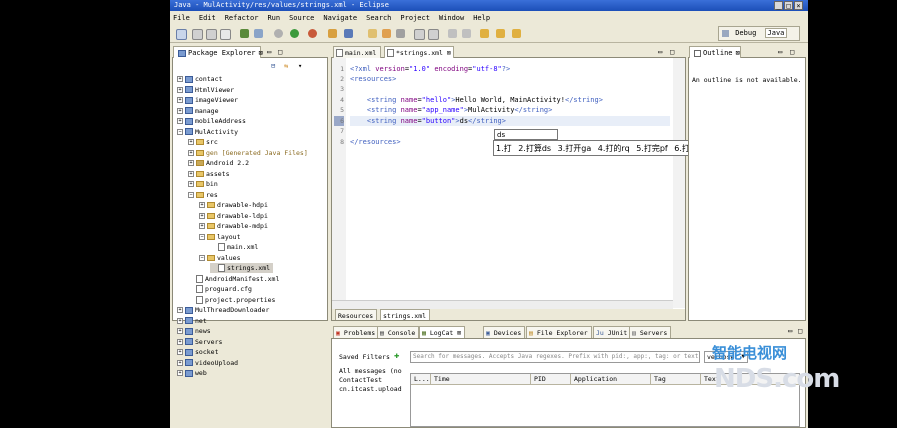 This screenshot has height=428, width=897. What do you see at coordinates (725, 33) in the screenshot?
I see `open-perspective-icon` at bounding box center [725, 33].